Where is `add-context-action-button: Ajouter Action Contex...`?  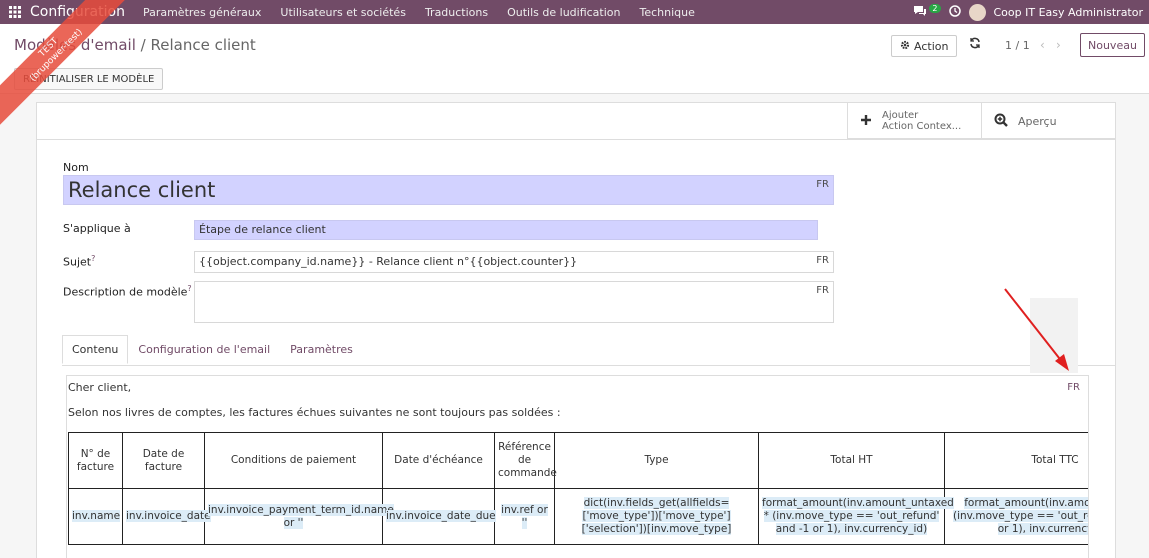 add-context-action-button: Ajouter Action Contex... is located at coordinates (914, 121).